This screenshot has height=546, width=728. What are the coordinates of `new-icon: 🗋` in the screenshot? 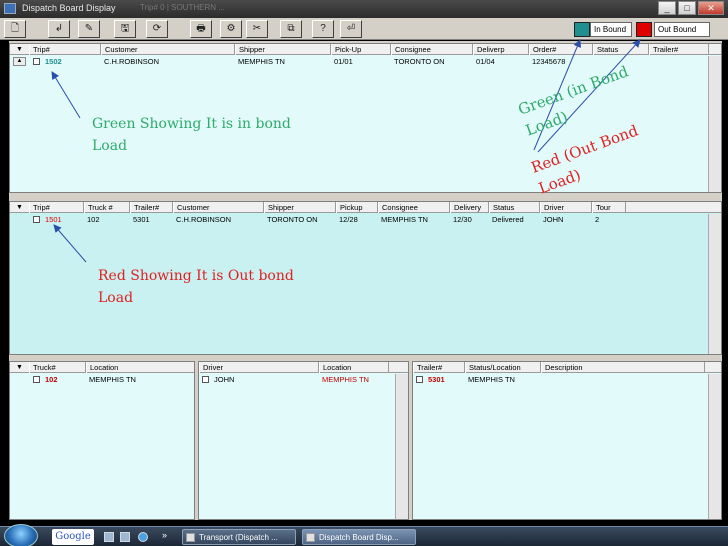 It's located at (15, 29).